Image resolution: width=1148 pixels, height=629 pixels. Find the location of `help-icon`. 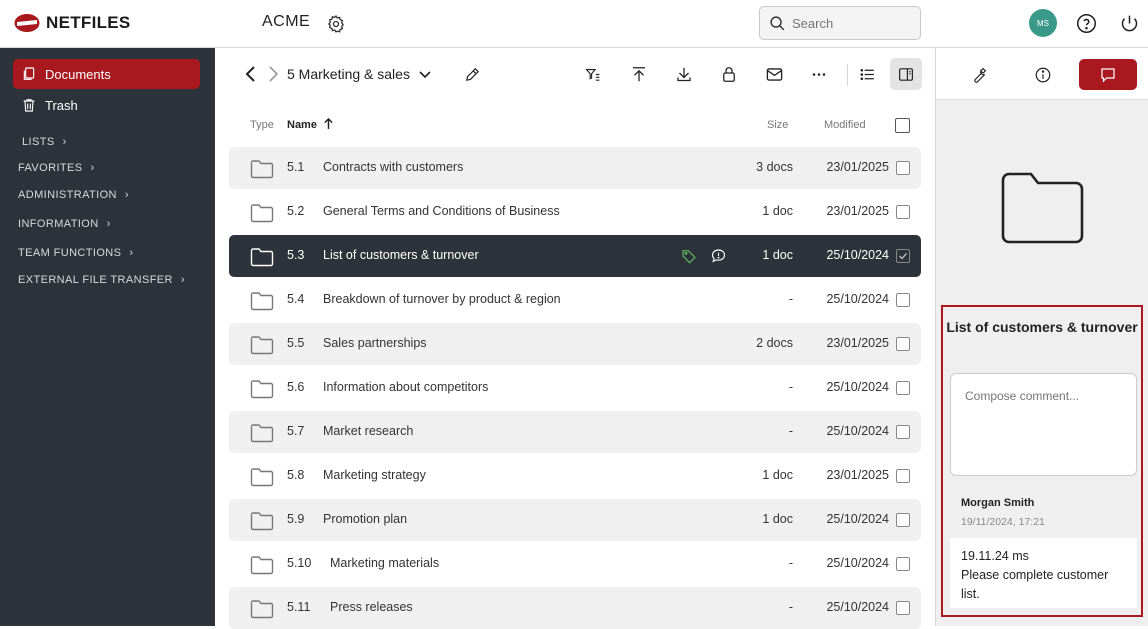

help-icon is located at coordinates (1086, 26).